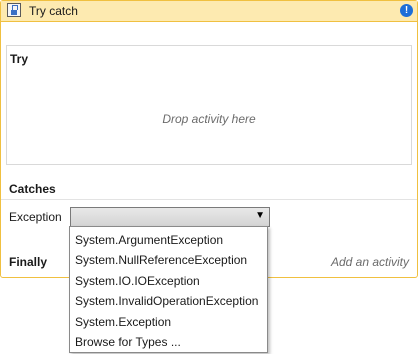 The image size is (418, 354). I want to click on finally-label: Finally, so click(28, 262).